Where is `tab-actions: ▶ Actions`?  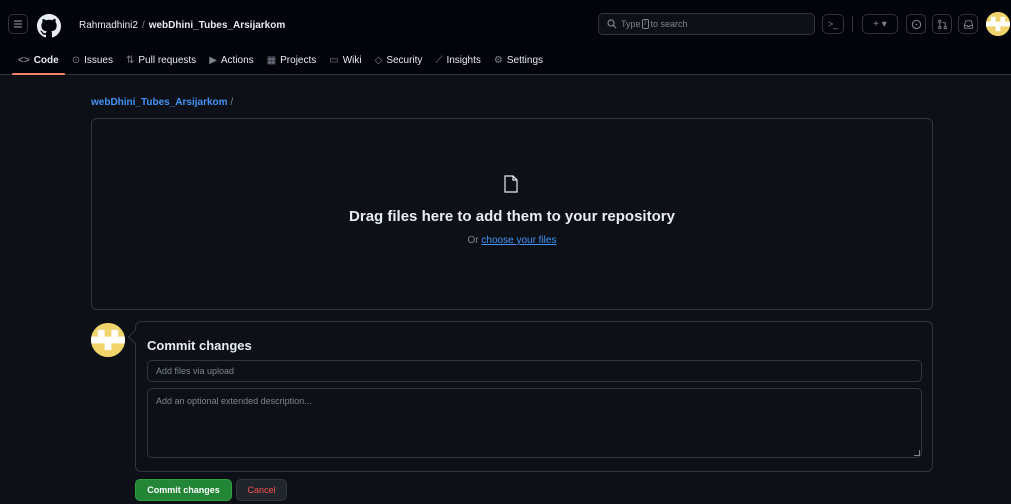
tab-actions: ▶ Actions is located at coordinates (231, 60).